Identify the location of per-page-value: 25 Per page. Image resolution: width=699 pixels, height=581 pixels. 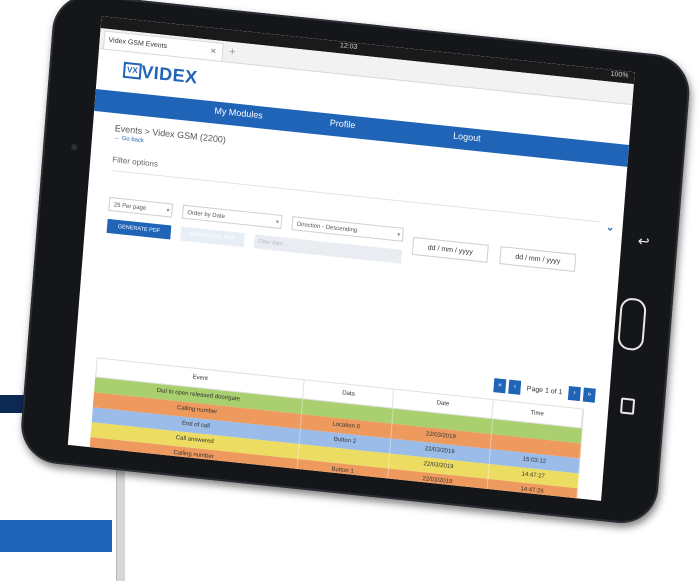
(130, 207).